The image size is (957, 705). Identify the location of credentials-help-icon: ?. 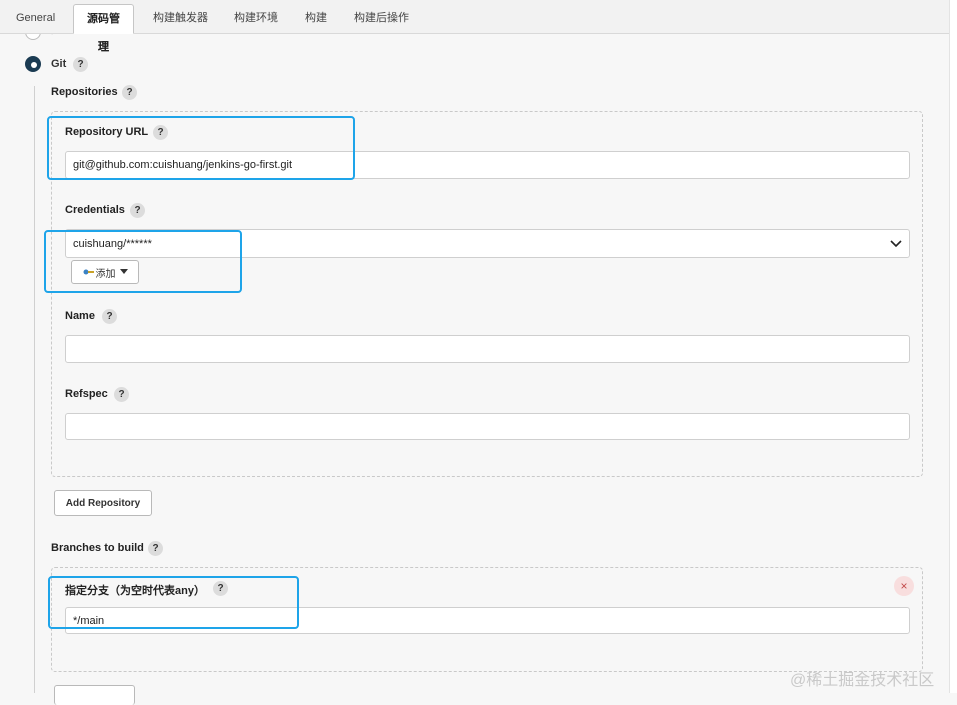
(137, 210).